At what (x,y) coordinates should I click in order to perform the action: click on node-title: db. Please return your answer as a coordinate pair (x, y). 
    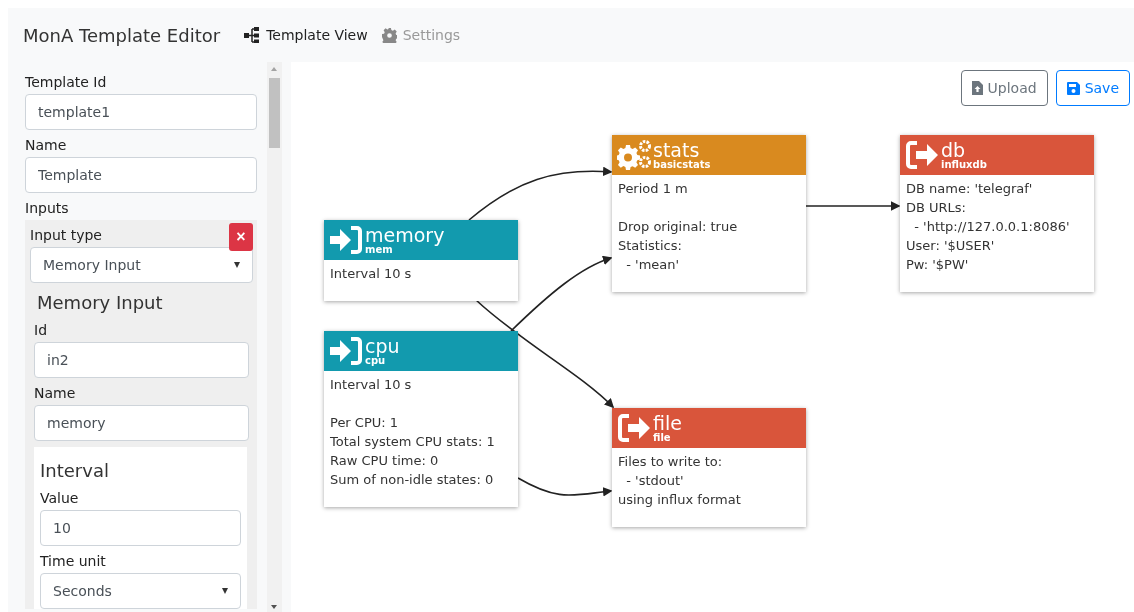
    Looking at the image, I should click on (953, 150).